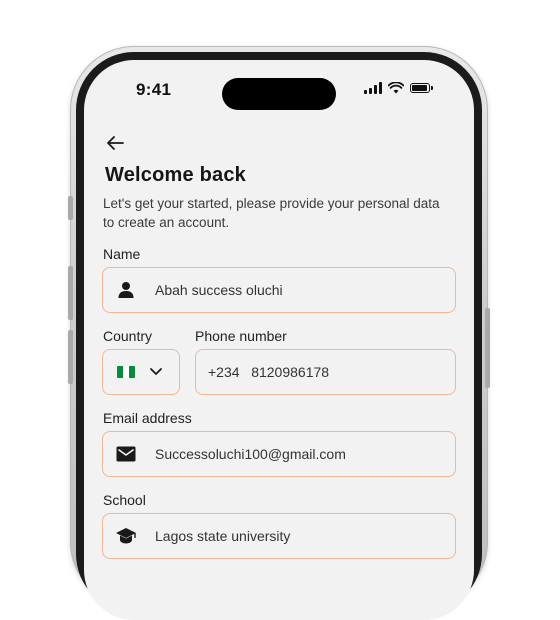  What do you see at coordinates (70, 293) in the screenshot?
I see `volume-up-button` at bounding box center [70, 293].